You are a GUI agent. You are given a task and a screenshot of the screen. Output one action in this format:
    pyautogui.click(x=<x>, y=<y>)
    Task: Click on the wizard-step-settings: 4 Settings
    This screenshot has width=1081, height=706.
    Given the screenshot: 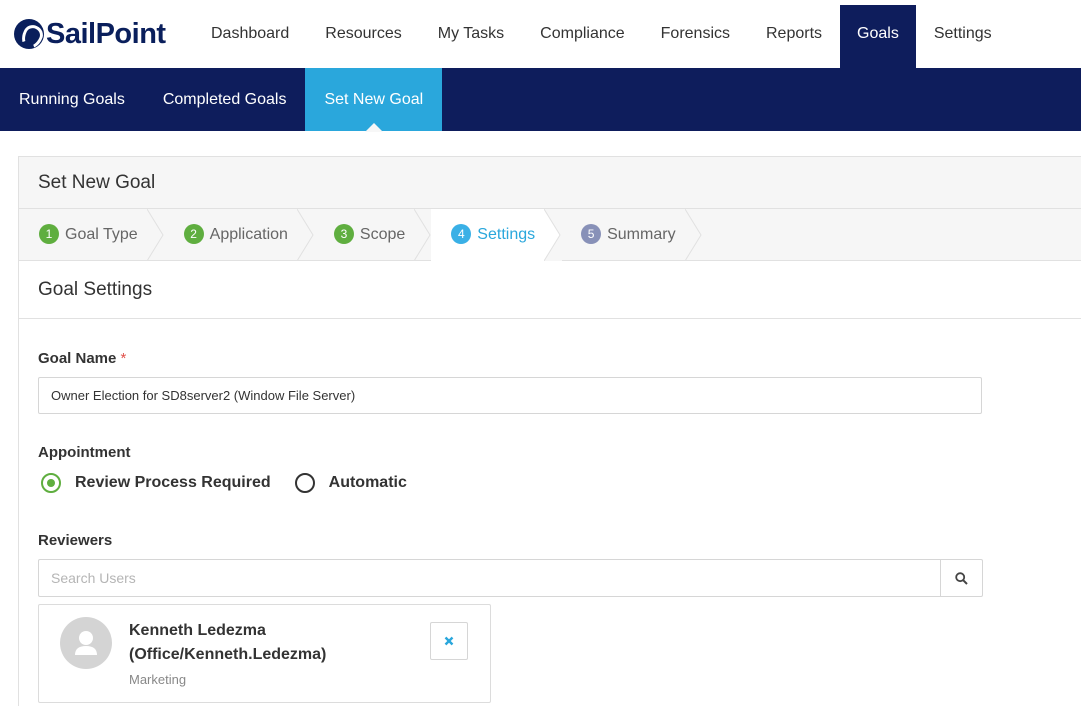 What is the action you would take?
    pyautogui.click(x=497, y=235)
    